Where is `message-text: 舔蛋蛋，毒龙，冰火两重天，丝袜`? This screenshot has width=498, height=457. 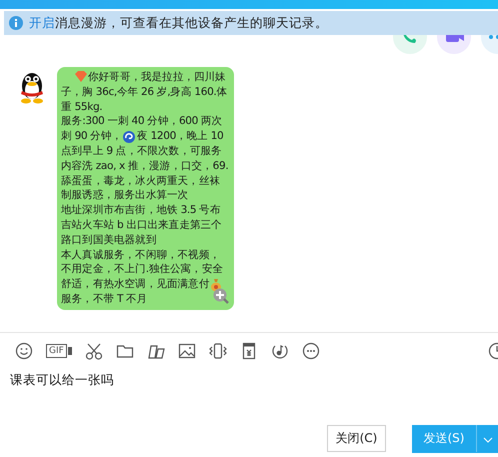 message-text: 舔蛋蛋，毒龙，冰火两重天，丝袜 is located at coordinates (140, 181).